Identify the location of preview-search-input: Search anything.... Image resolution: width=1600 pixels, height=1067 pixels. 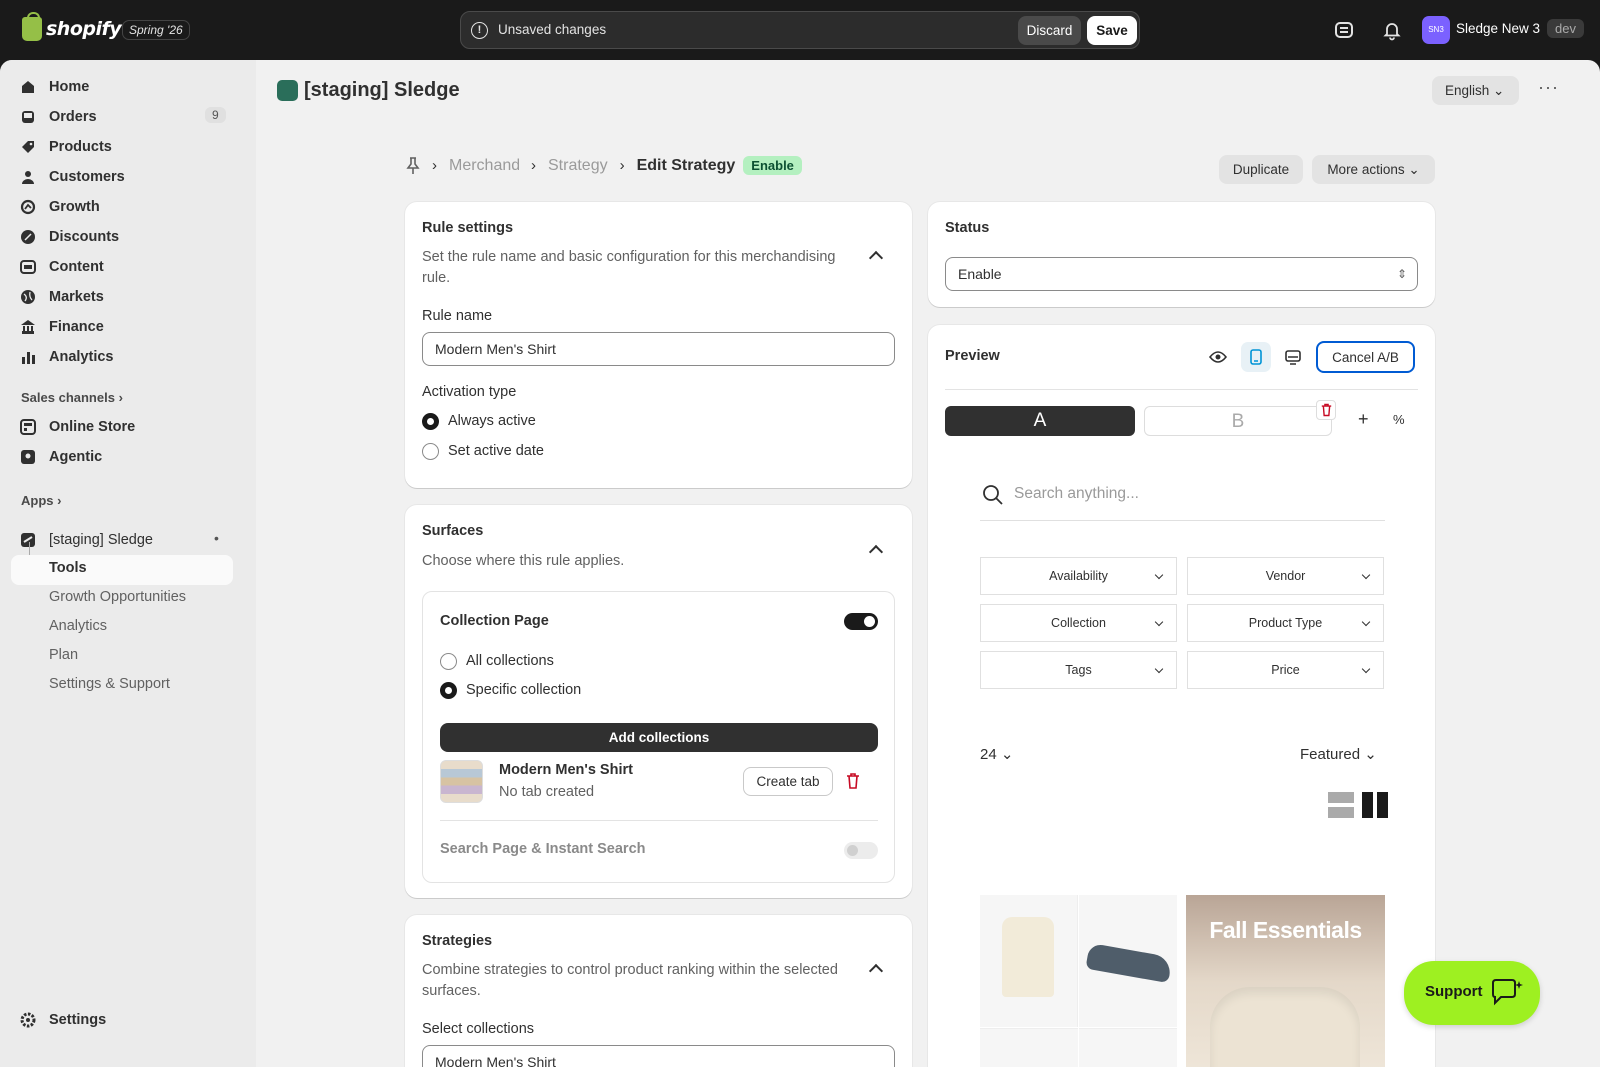
(1076, 494).